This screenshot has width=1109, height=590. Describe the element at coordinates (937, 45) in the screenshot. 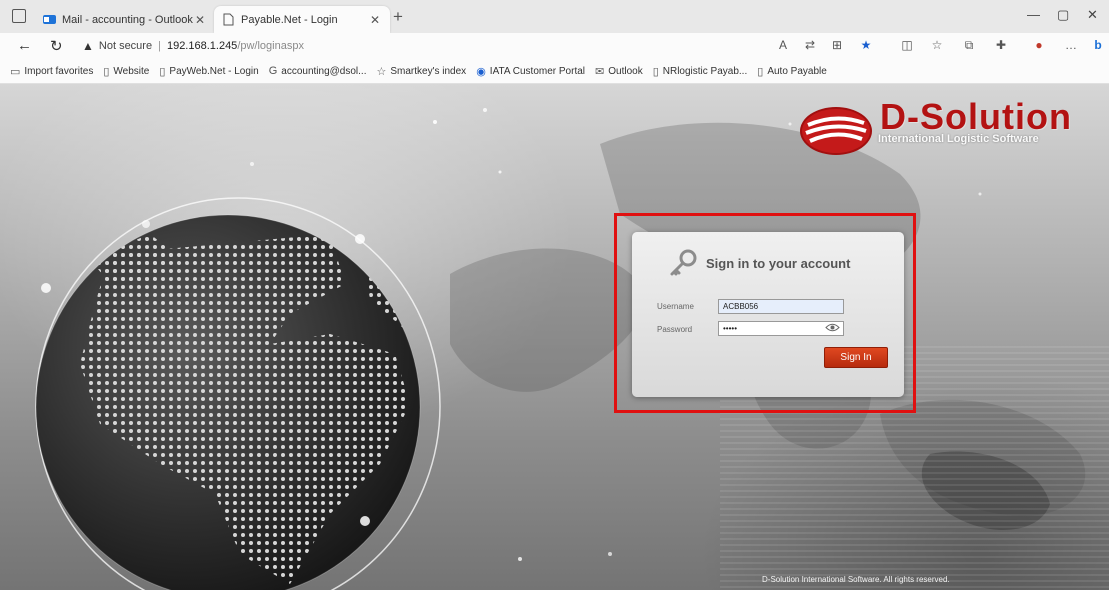

I see `favorites-icon: ☆` at that location.